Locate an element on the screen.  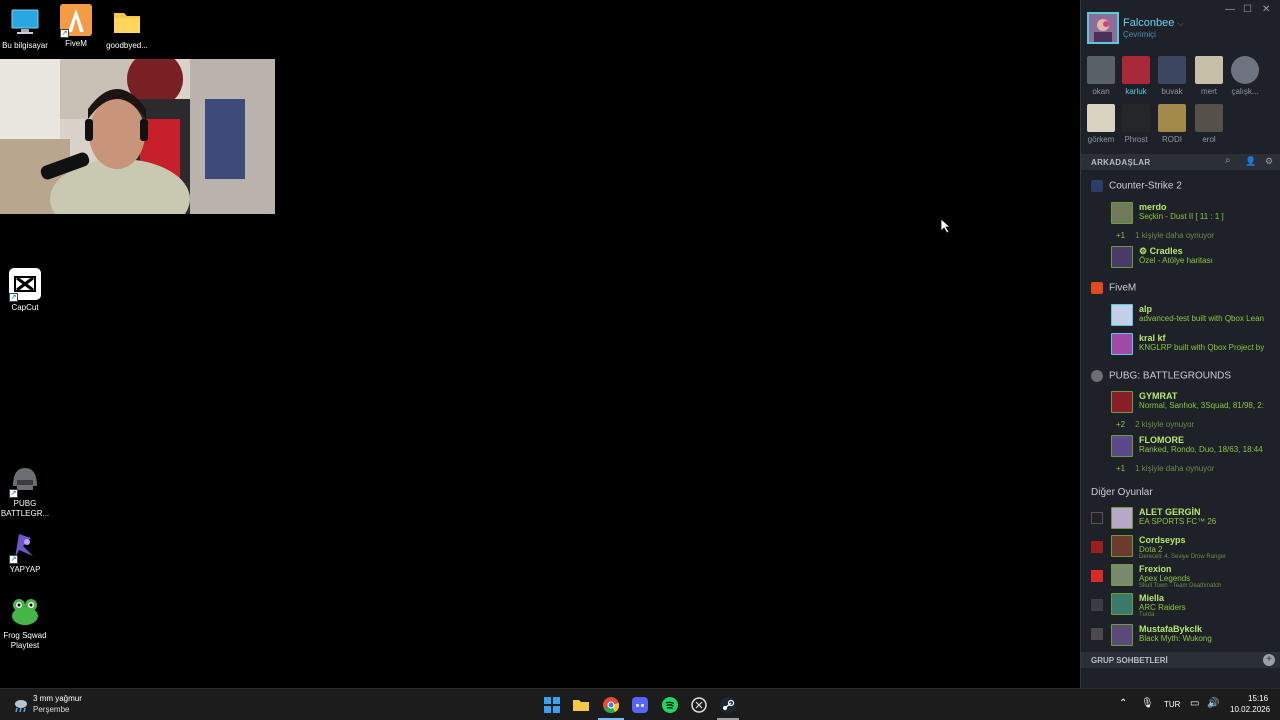
display-icon: ▭ is located at coordinates (1194, 703).